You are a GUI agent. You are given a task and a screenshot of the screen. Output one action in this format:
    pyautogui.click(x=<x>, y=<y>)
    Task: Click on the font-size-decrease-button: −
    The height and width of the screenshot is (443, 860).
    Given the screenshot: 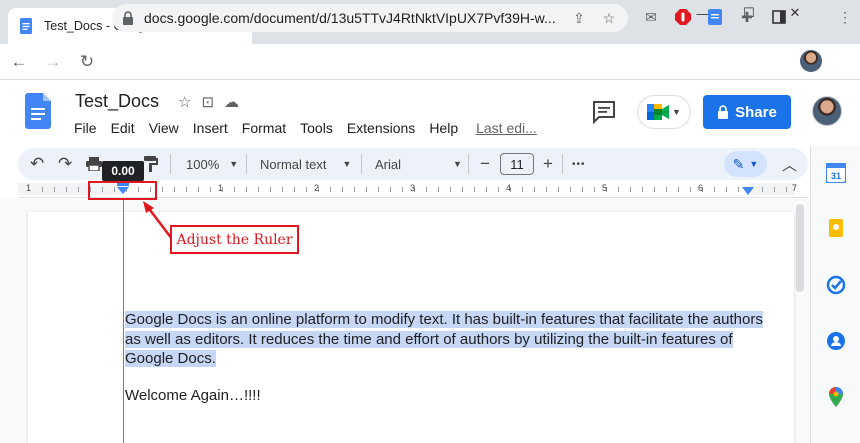 What is the action you would take?
    pyautogui.click(x=485, y=164)
    